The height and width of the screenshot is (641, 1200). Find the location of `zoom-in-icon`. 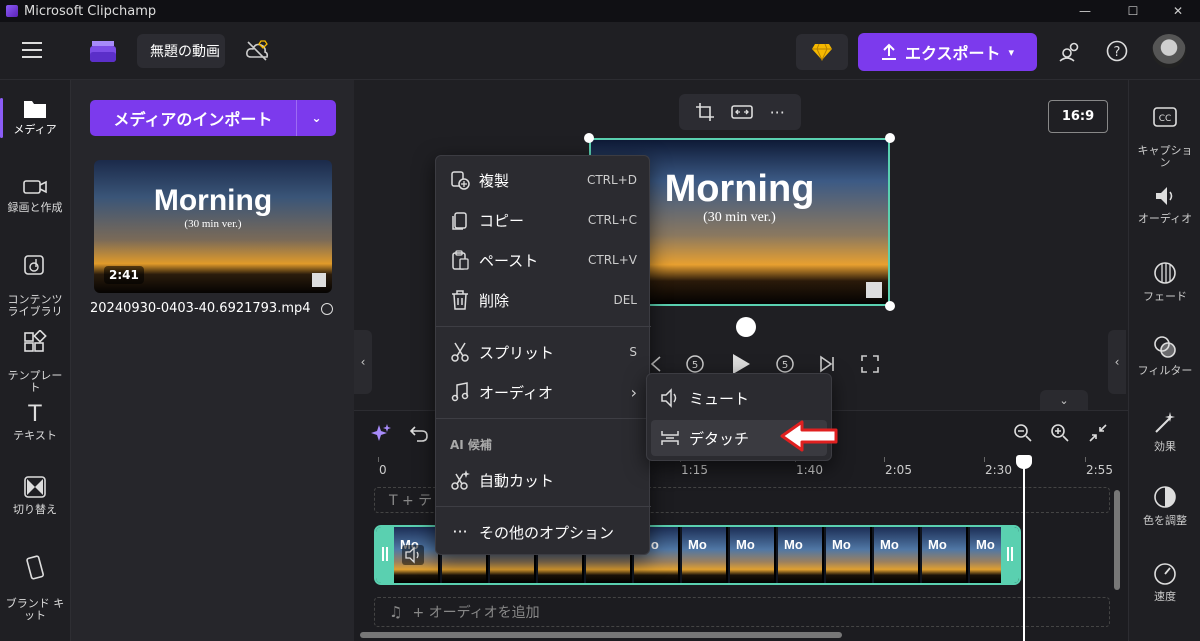

zoom-in-icon is located at coordinates (1060, 433).